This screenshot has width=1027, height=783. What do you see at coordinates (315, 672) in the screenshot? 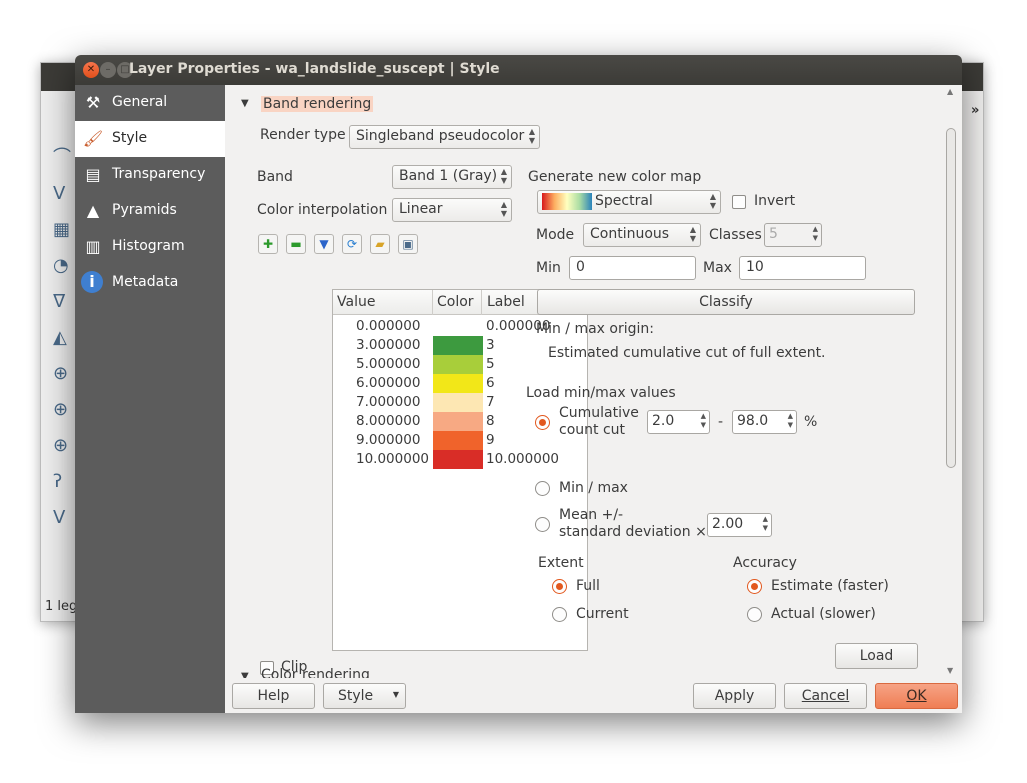
I see `color-rendering-section-title: Color rendering` at bounding box center [315, 672].